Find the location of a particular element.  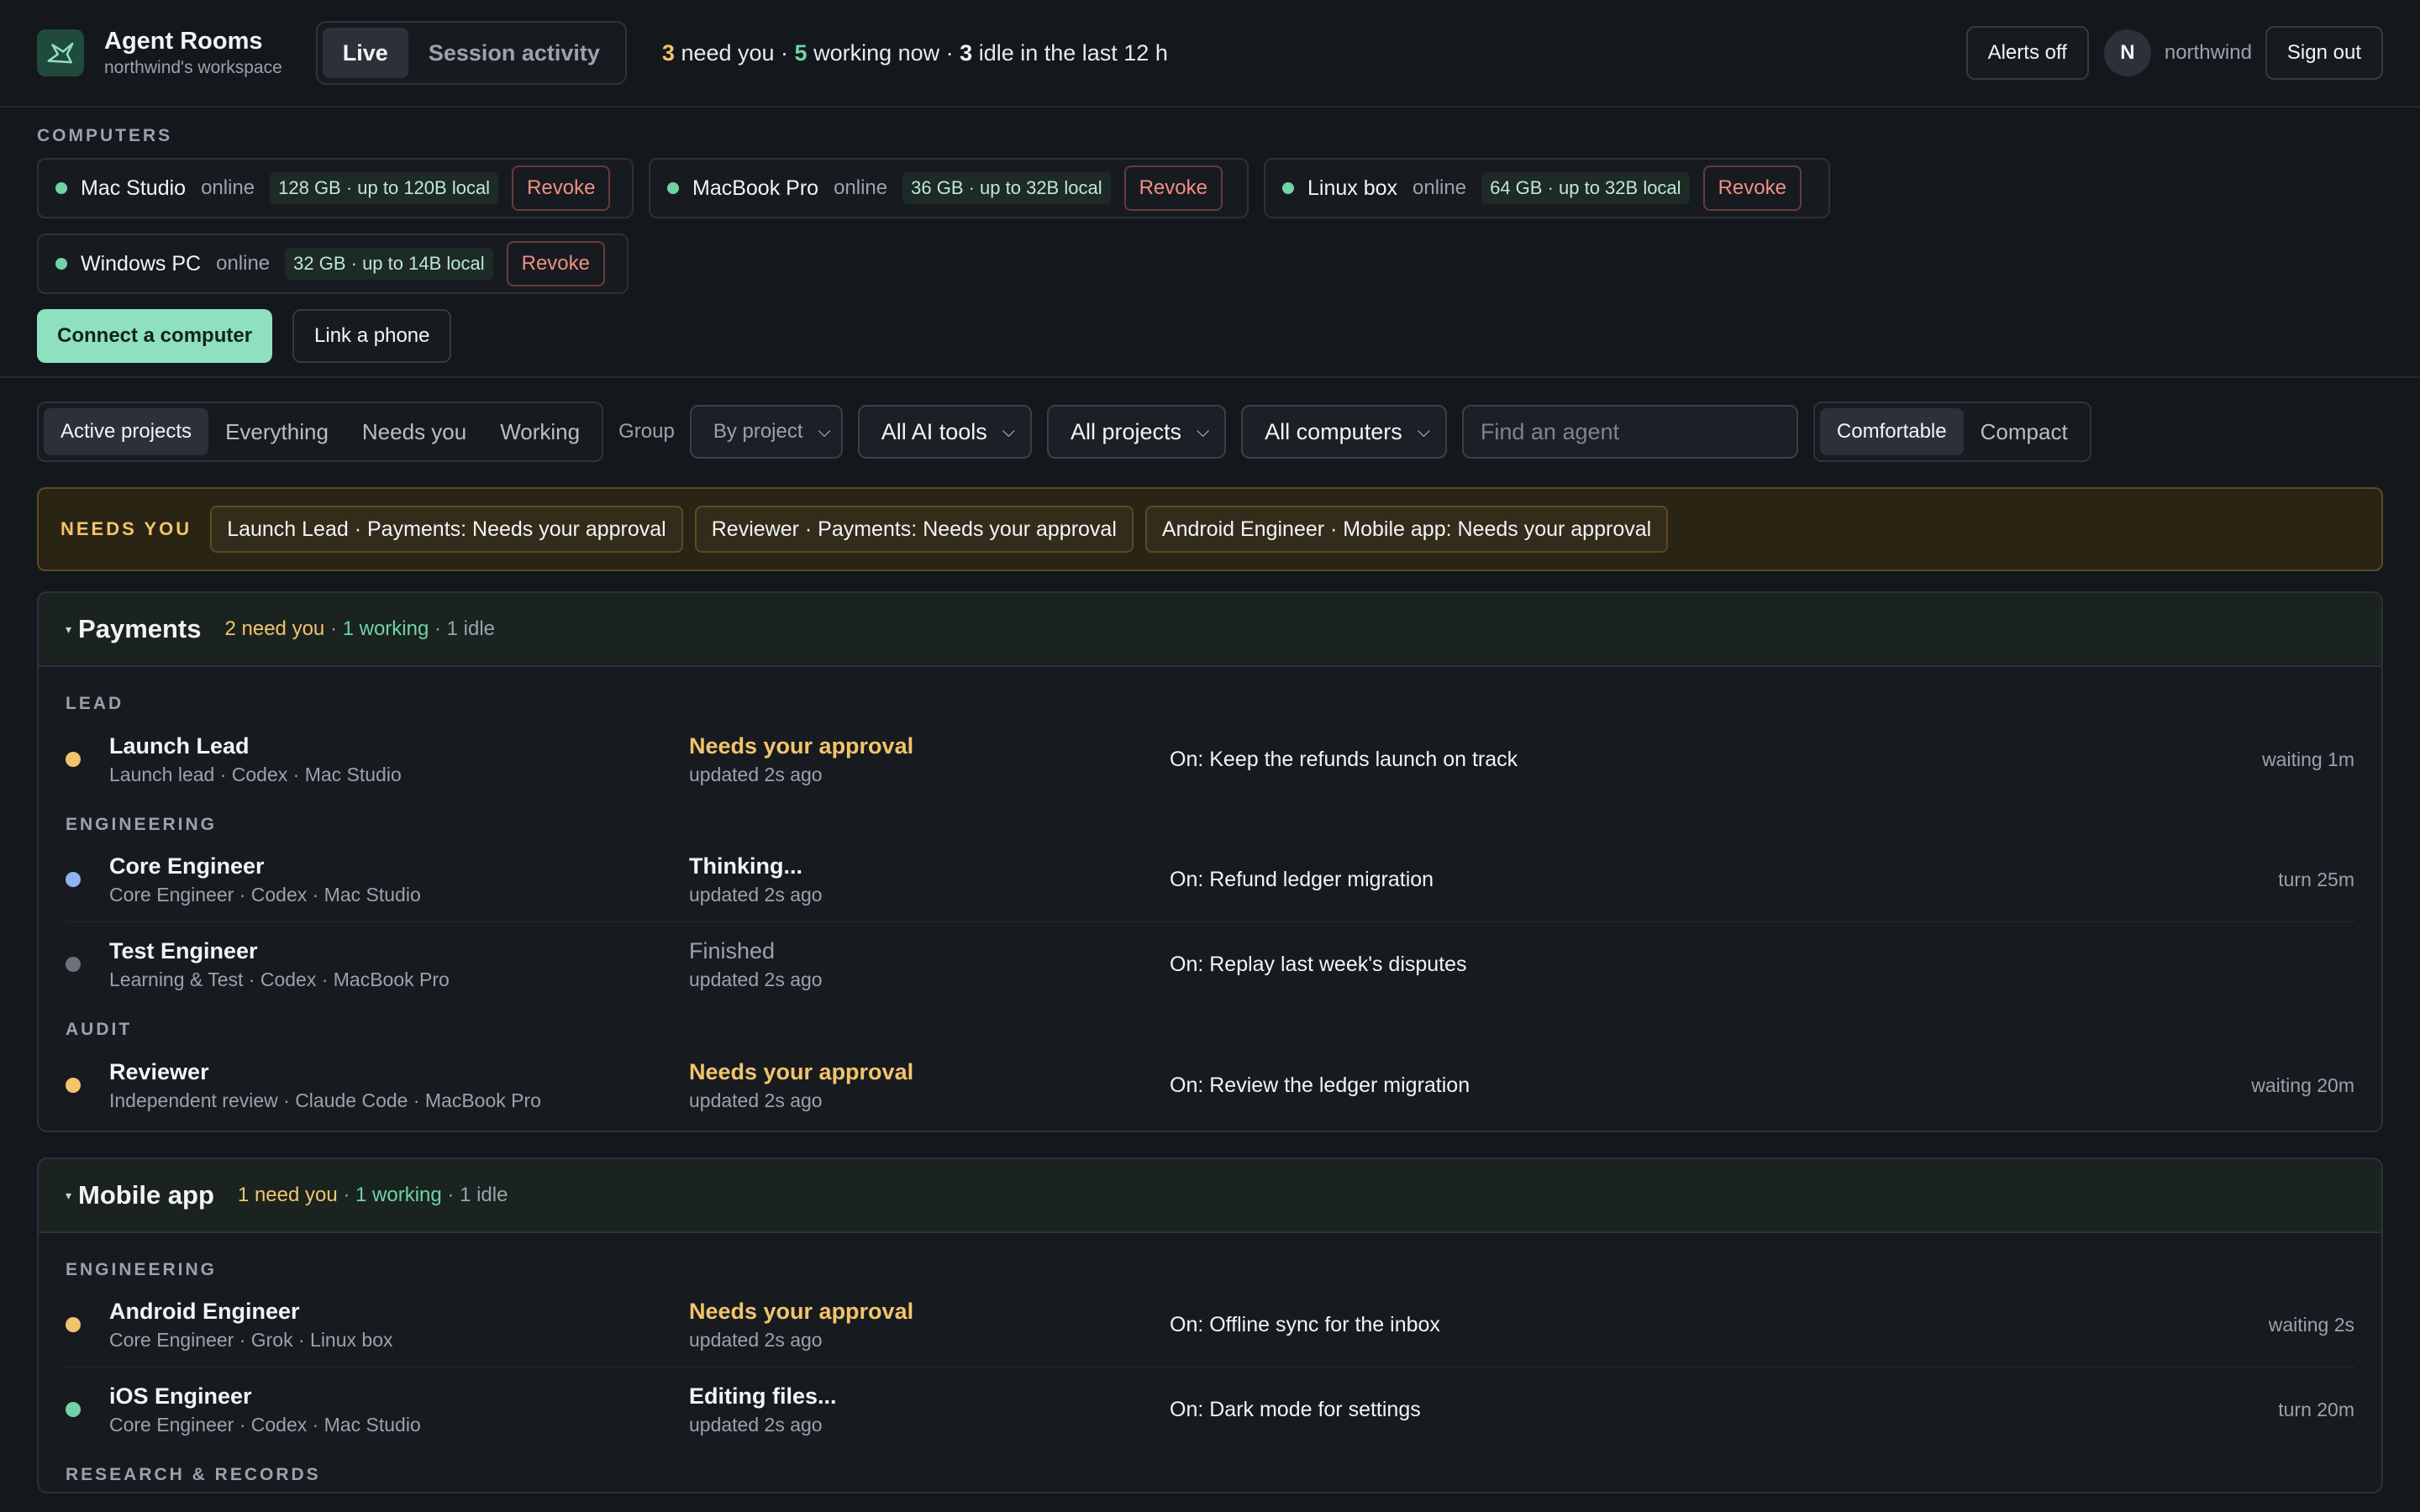

computers-select: All computers ⌵ is located at coordinates (1344, 432).